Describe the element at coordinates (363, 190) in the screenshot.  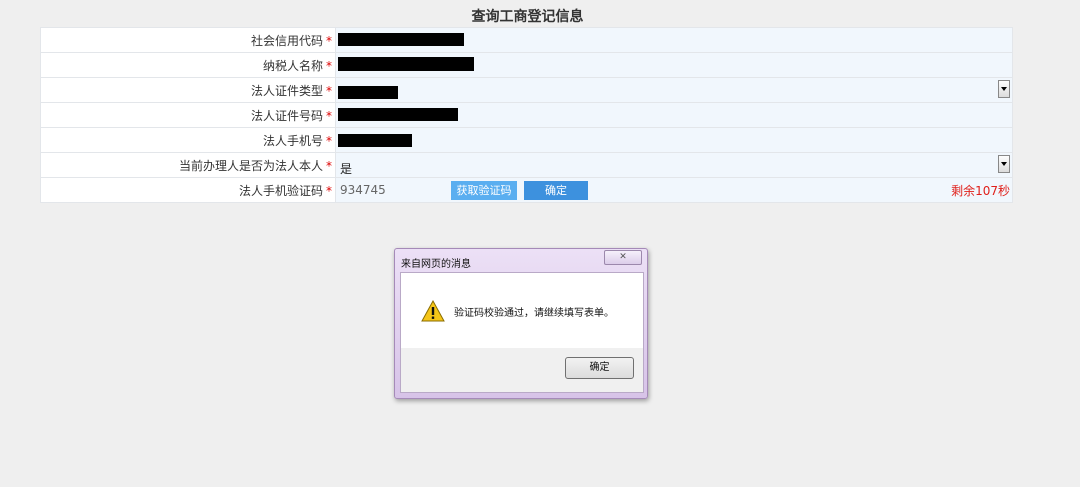
I see `verify-code-input: 934745` at that location.